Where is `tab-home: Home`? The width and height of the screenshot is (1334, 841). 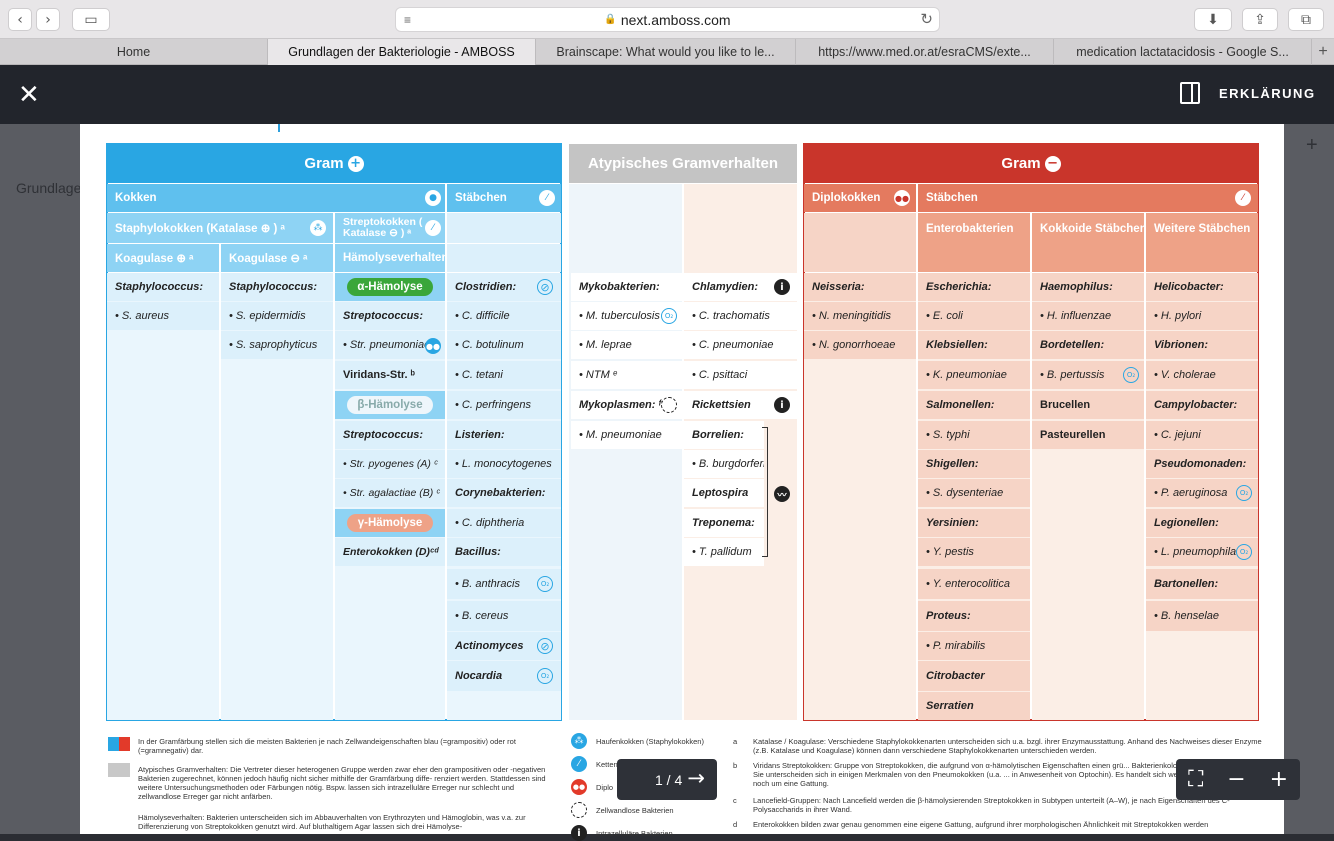
tab-home: Home is located at coordinates (134, 52).